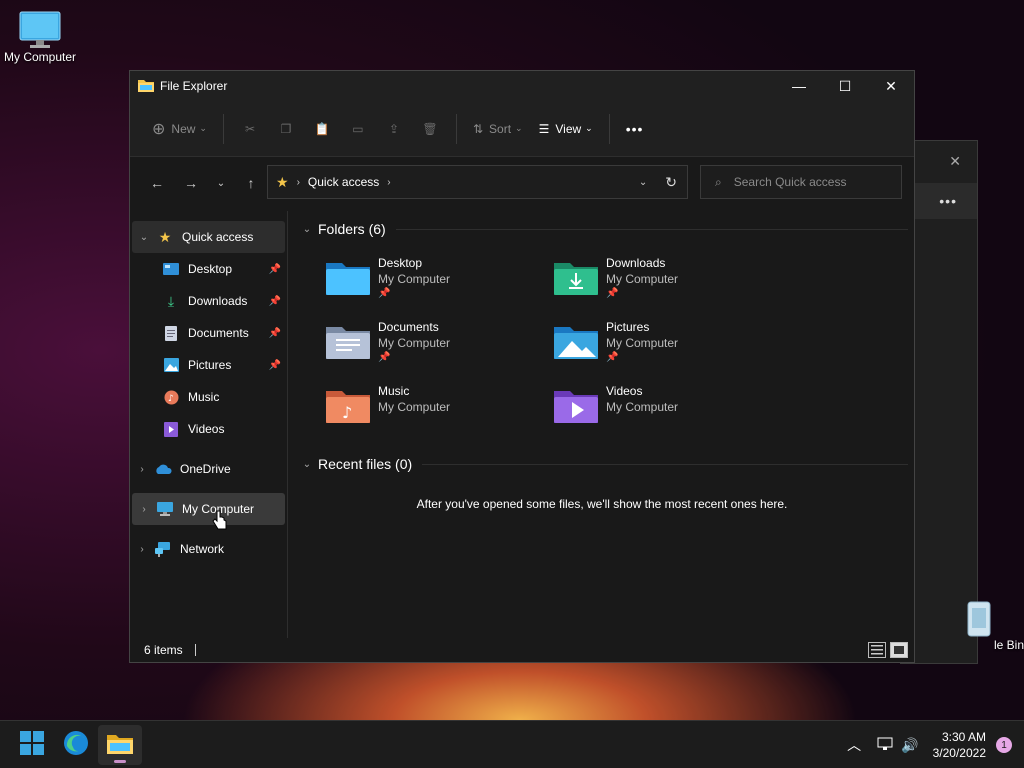  Describe the element at coordinates (602, 229) in the screenshot. I see `folders-group-header: ⌄ Folders (6)` at that location.